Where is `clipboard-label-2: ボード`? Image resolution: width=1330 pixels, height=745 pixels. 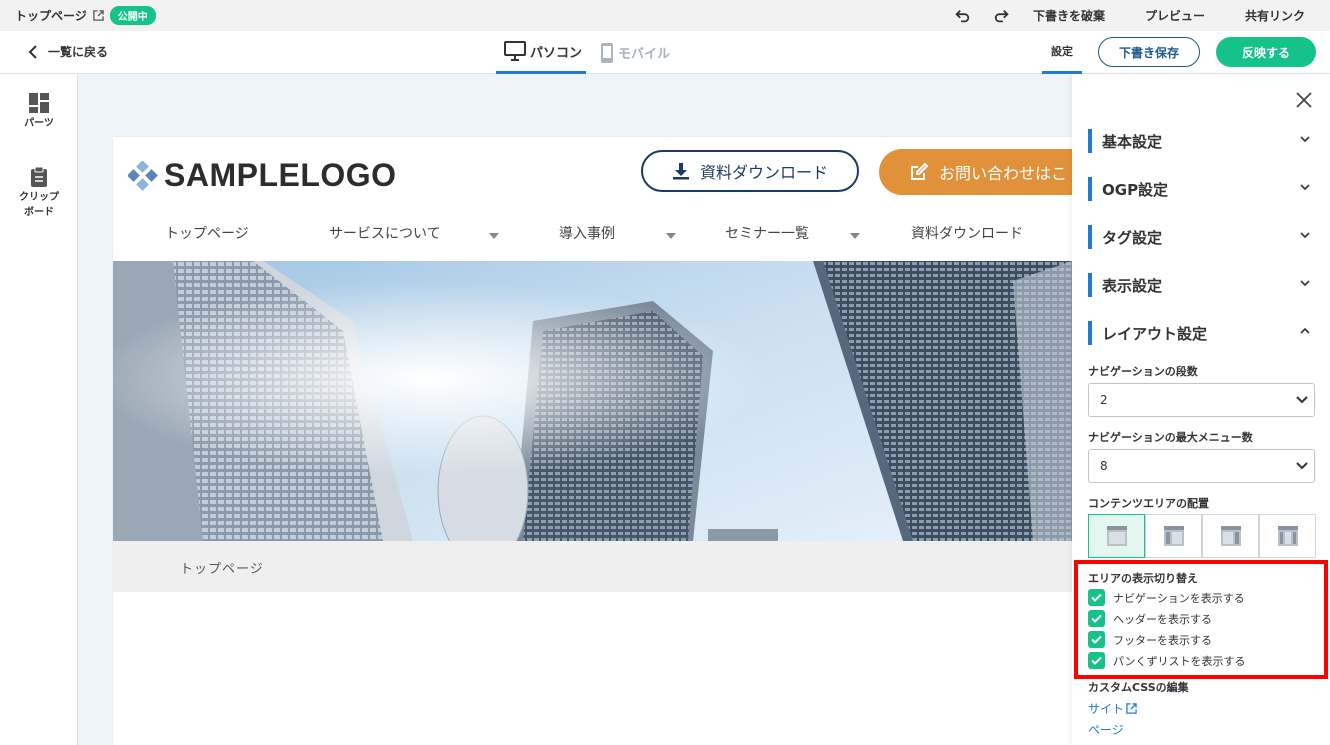
clipboard-label-2: ボード is located at coordinates (39, 212).